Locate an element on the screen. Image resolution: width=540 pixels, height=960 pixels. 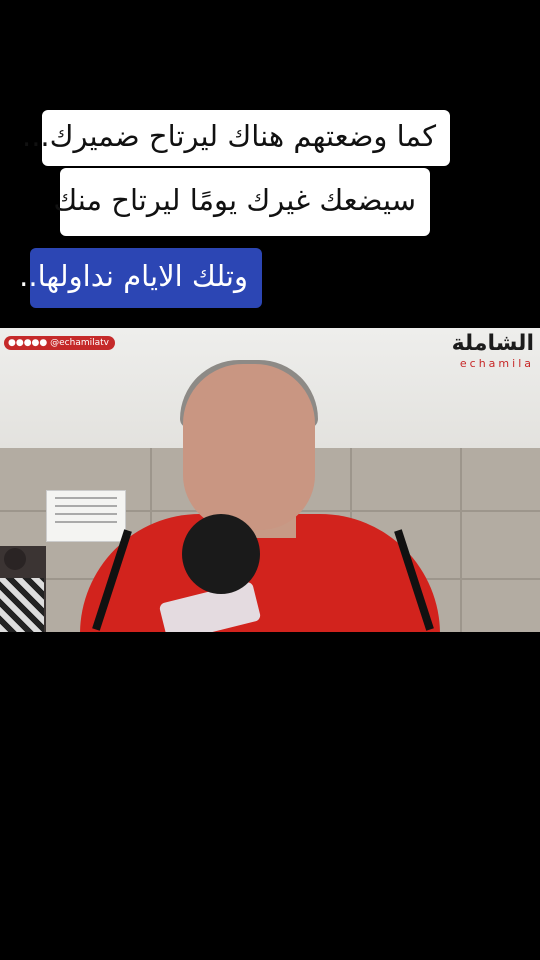
brand-logo: الشاملة echamila is located at coordinates (493, 351).